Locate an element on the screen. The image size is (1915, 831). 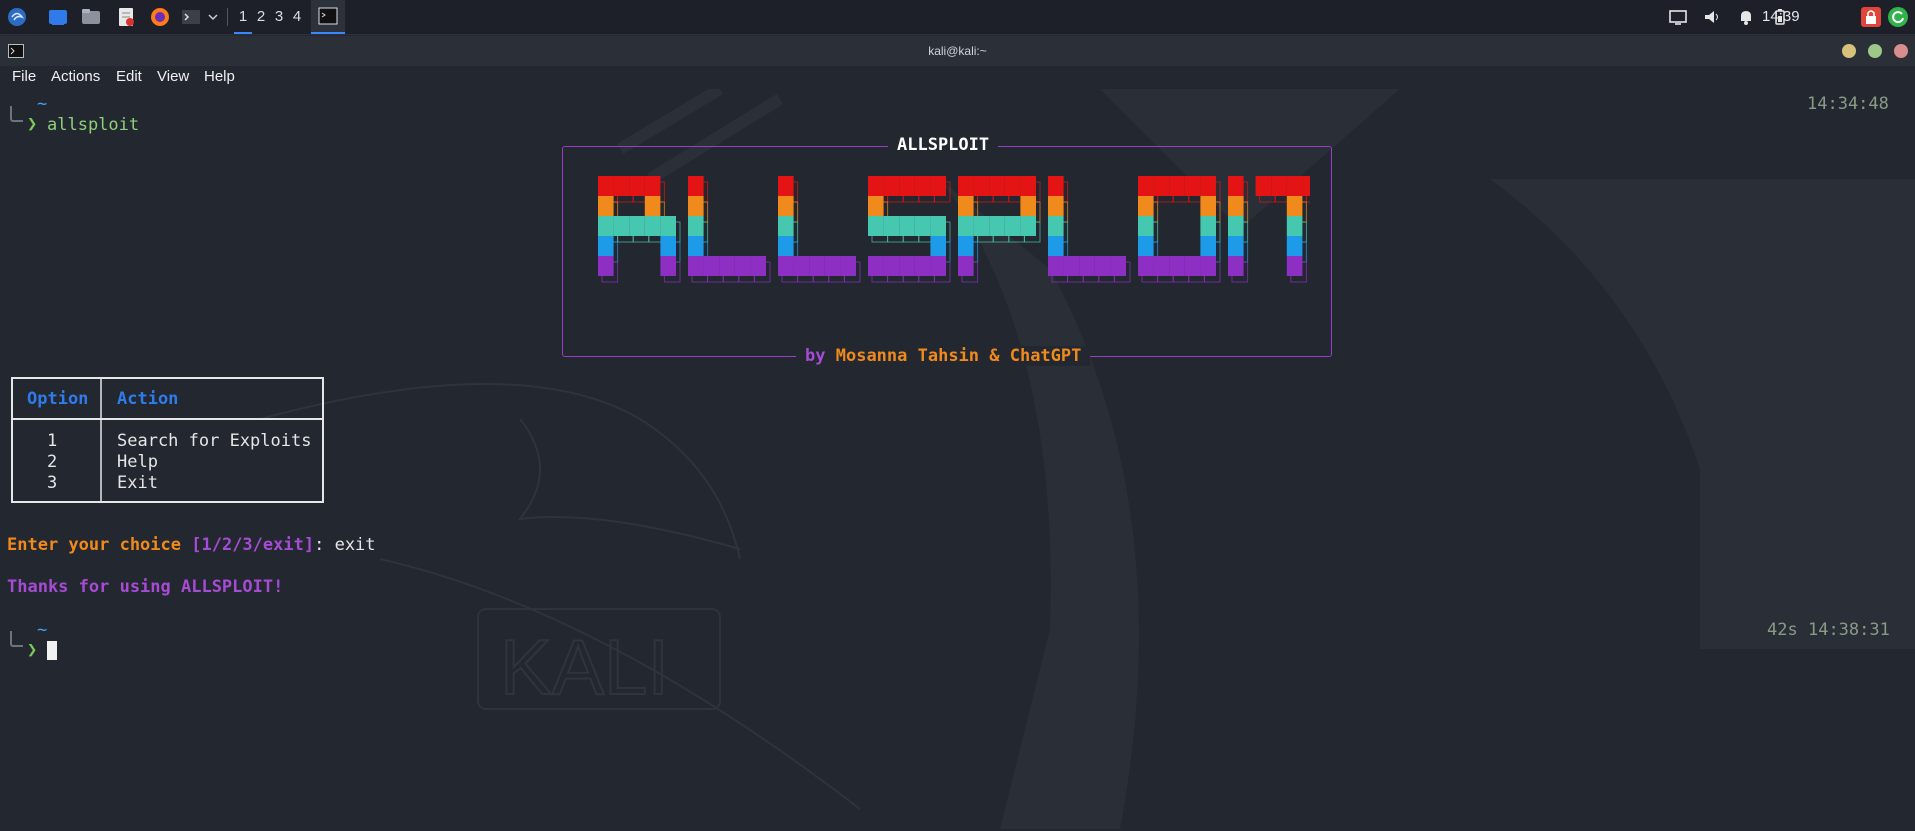
taskbar-window-terminal is located at coordinates (328, 17).